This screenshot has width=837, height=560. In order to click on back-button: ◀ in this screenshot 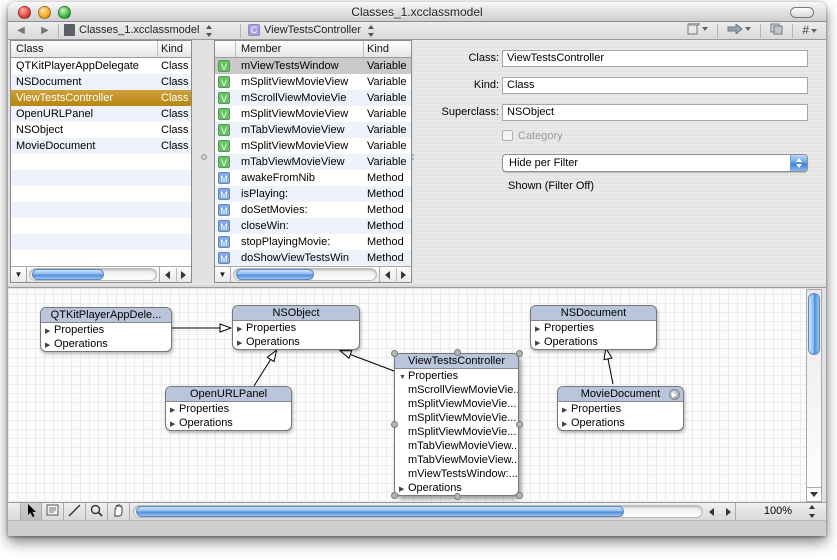, I will do `click(21, 31)`.